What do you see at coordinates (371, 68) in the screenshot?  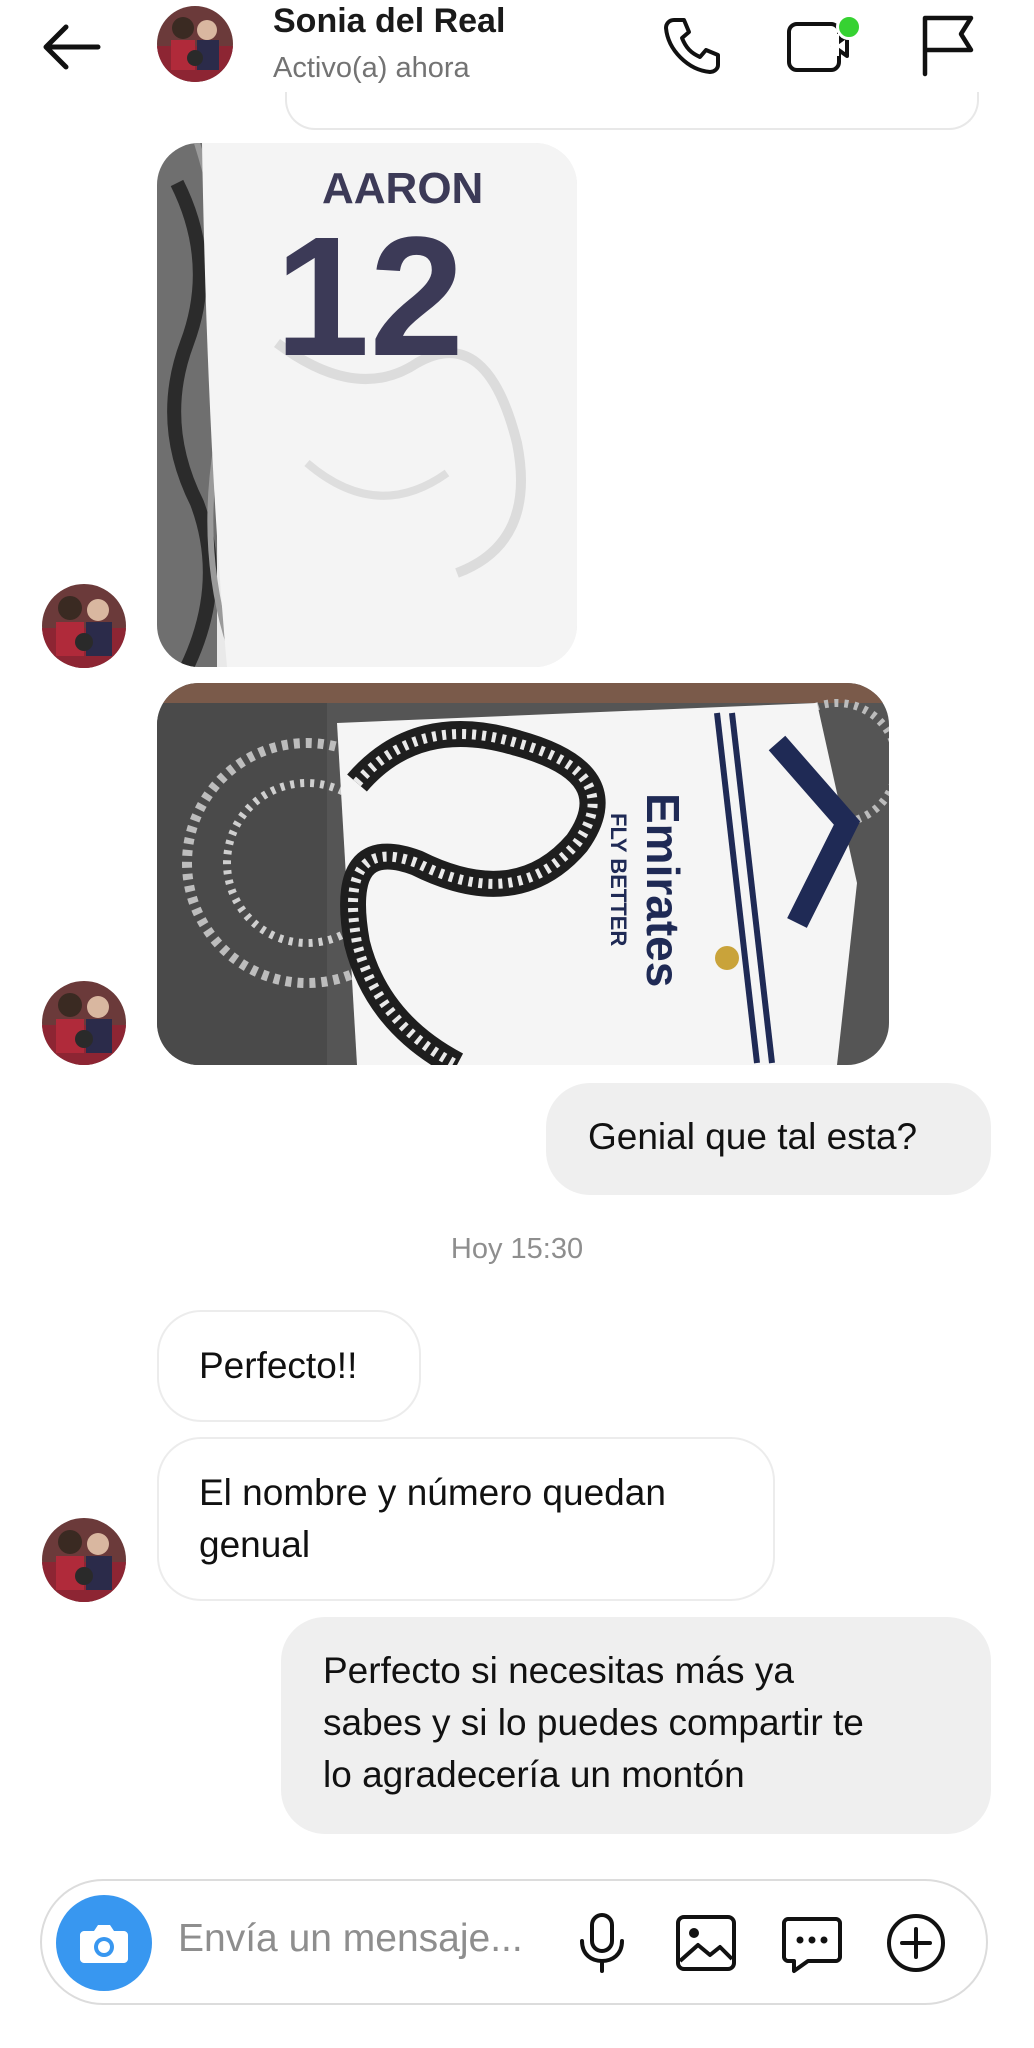 I see `contact-status: Activo(a) ahora` at bounding box center [371, 68].